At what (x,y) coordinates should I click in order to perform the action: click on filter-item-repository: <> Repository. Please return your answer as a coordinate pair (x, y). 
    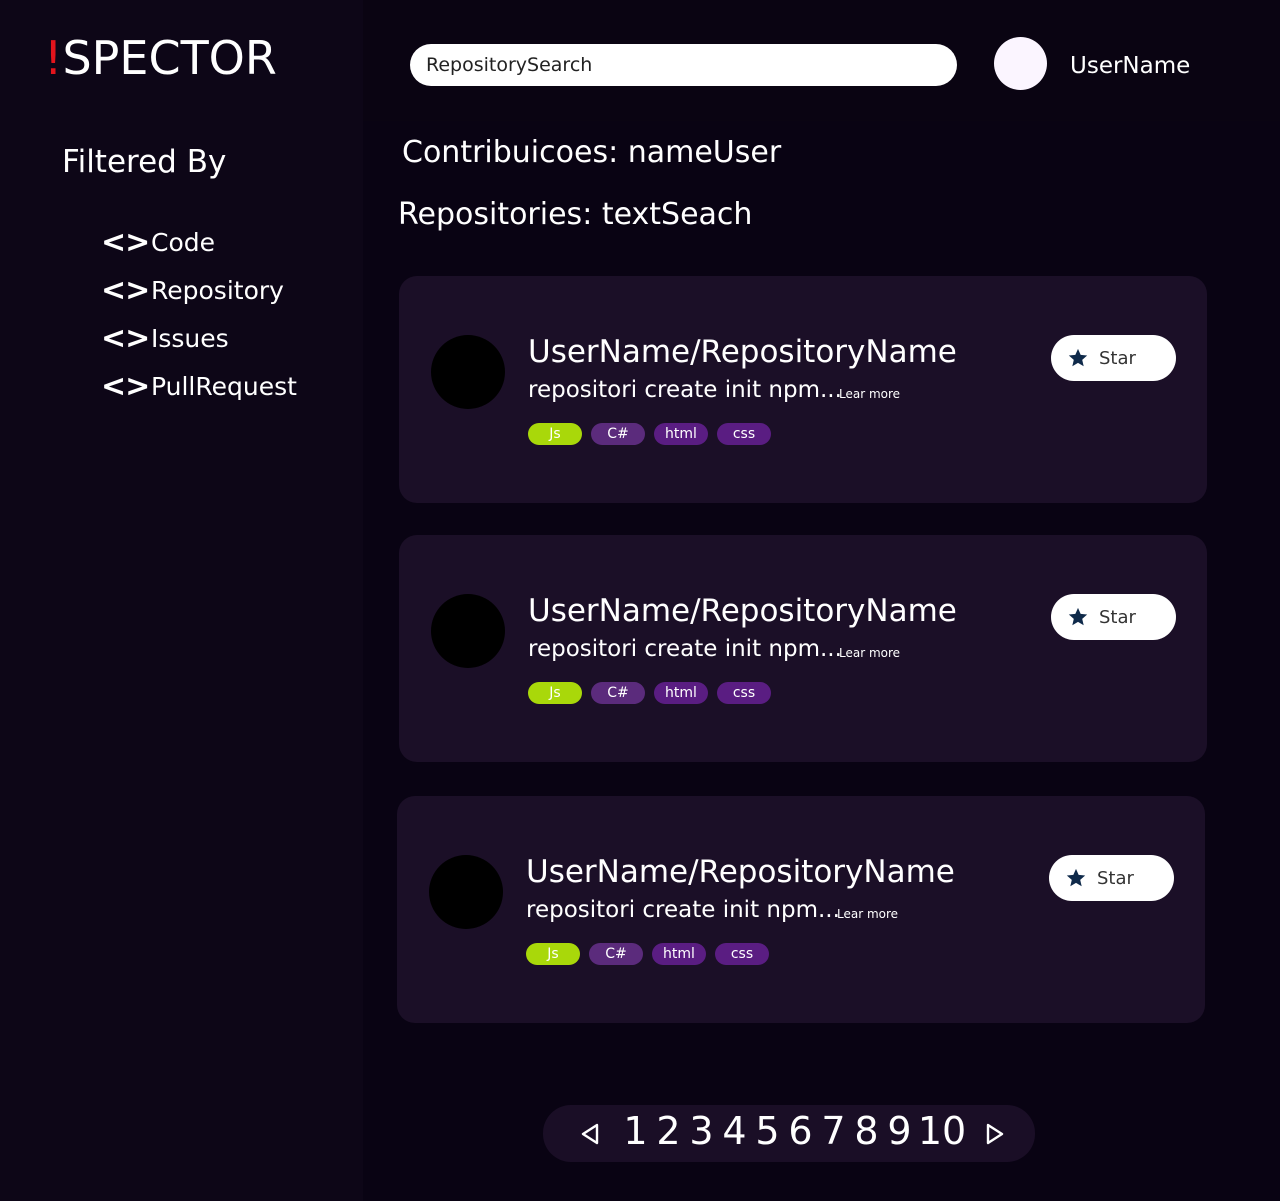
    Looking at the image, I should click on (199, 290).